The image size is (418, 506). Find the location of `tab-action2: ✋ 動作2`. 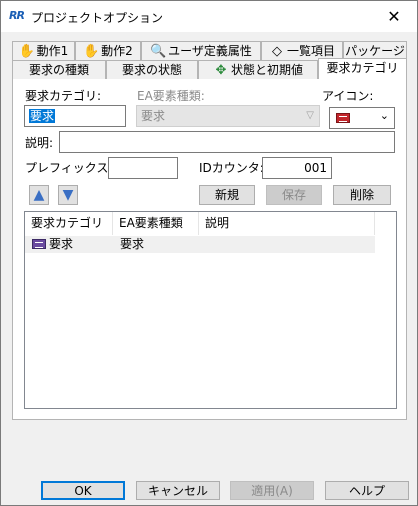

tab-action2: ✋ 動作2 is located at coordinates (108, 50).